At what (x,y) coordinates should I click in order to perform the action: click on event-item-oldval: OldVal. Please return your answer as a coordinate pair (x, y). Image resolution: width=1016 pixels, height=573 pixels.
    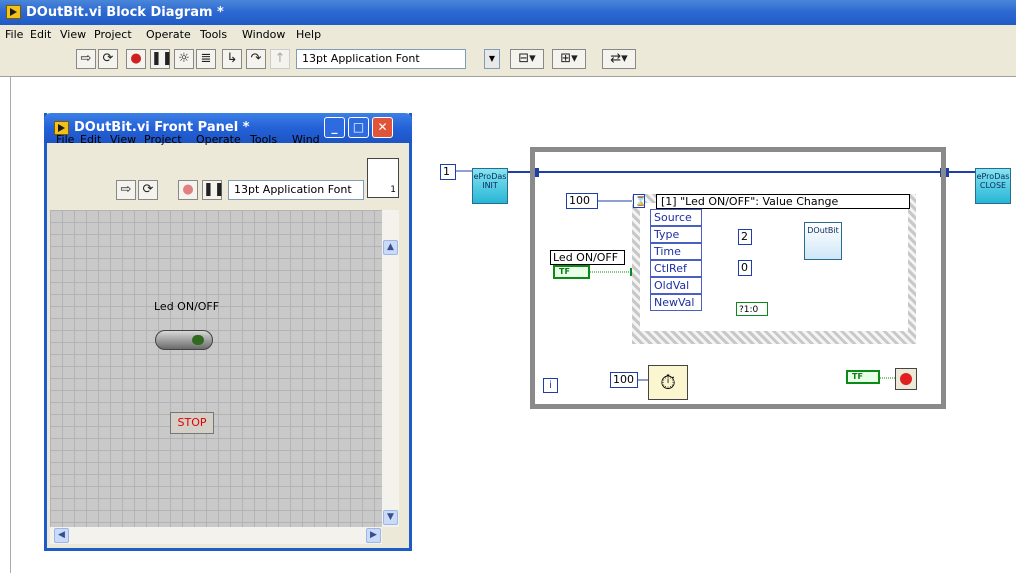
    Looking at the image, I should click on (676, 285).